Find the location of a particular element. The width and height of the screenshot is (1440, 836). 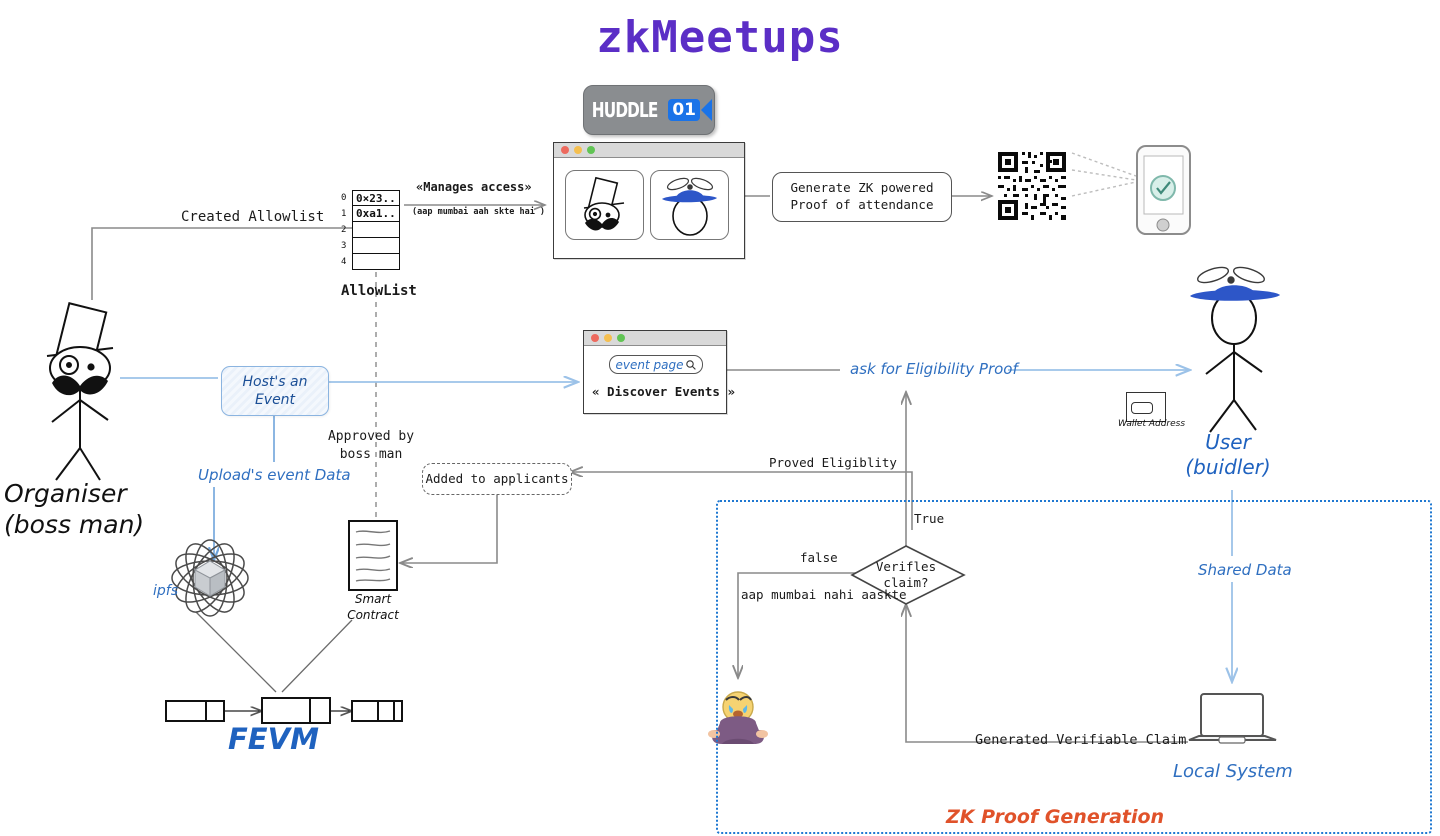

participant-tile-user is located at coordinates (689, 205).